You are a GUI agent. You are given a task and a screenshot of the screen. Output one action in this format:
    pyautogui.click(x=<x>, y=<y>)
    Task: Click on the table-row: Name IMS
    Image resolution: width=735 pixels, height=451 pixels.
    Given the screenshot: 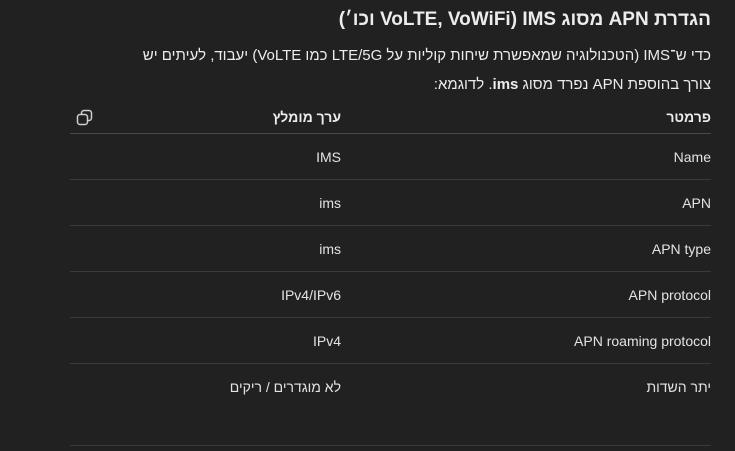 What is the action you would take?
    pyautogui.click(x=390, y=157)
    